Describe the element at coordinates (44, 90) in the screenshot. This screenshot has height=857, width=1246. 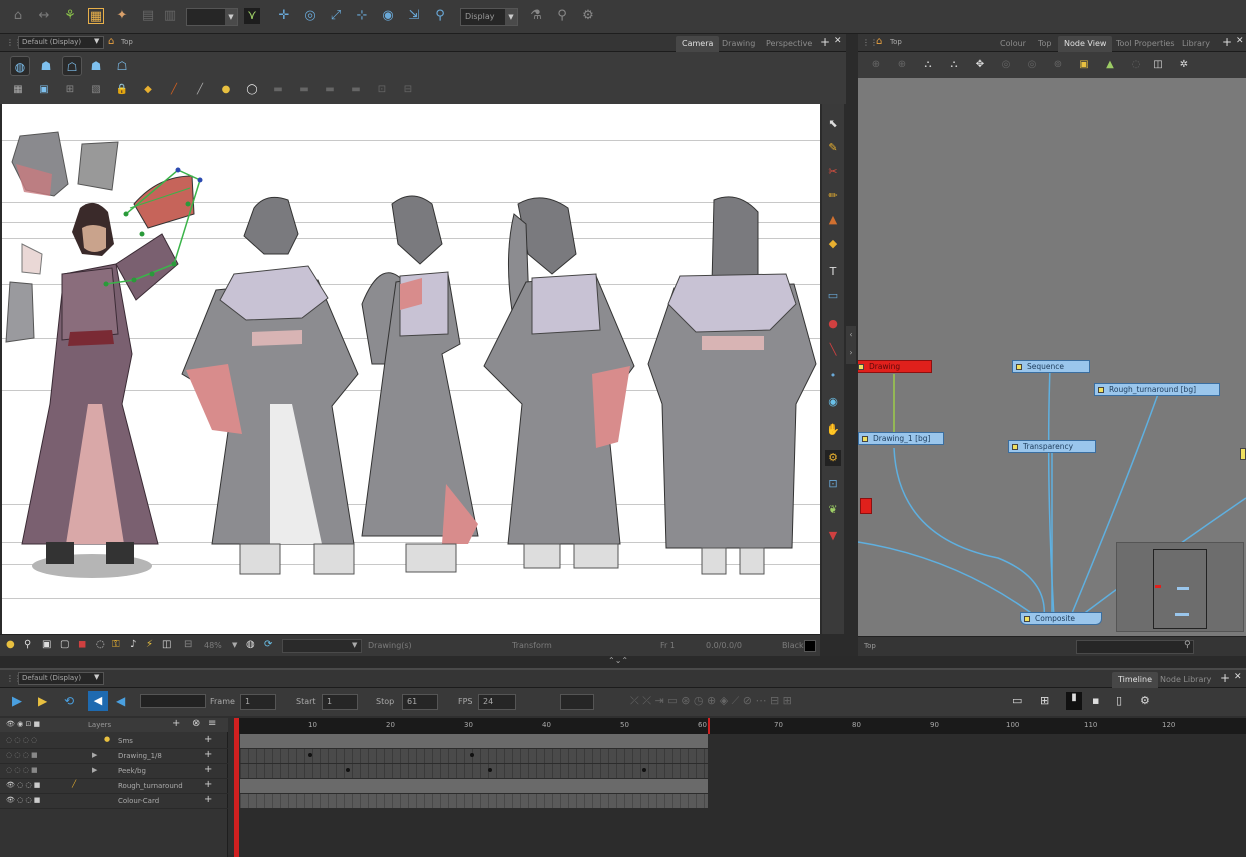
I see `safe-area-icon: ▣` at that location.